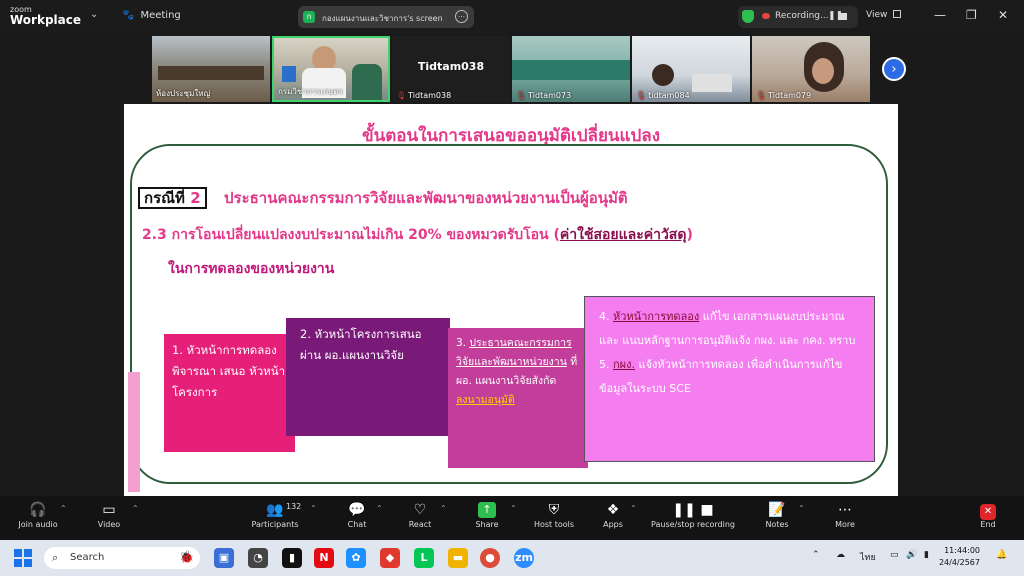 The image size is (1024, 576). What do you see at coordinates (926, 555) in the screenshot?
I see `battery-icon: ▮` at bounding box center [926, 555].